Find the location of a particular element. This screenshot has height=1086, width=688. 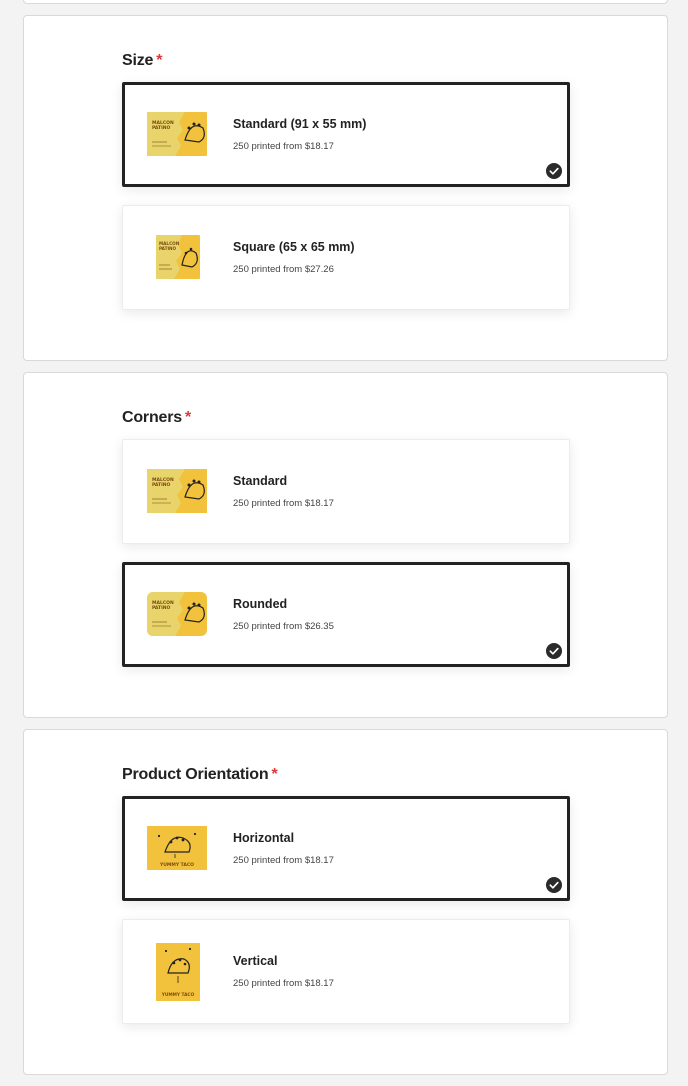

option-label: Rounded is located at coordinates (260, 604).